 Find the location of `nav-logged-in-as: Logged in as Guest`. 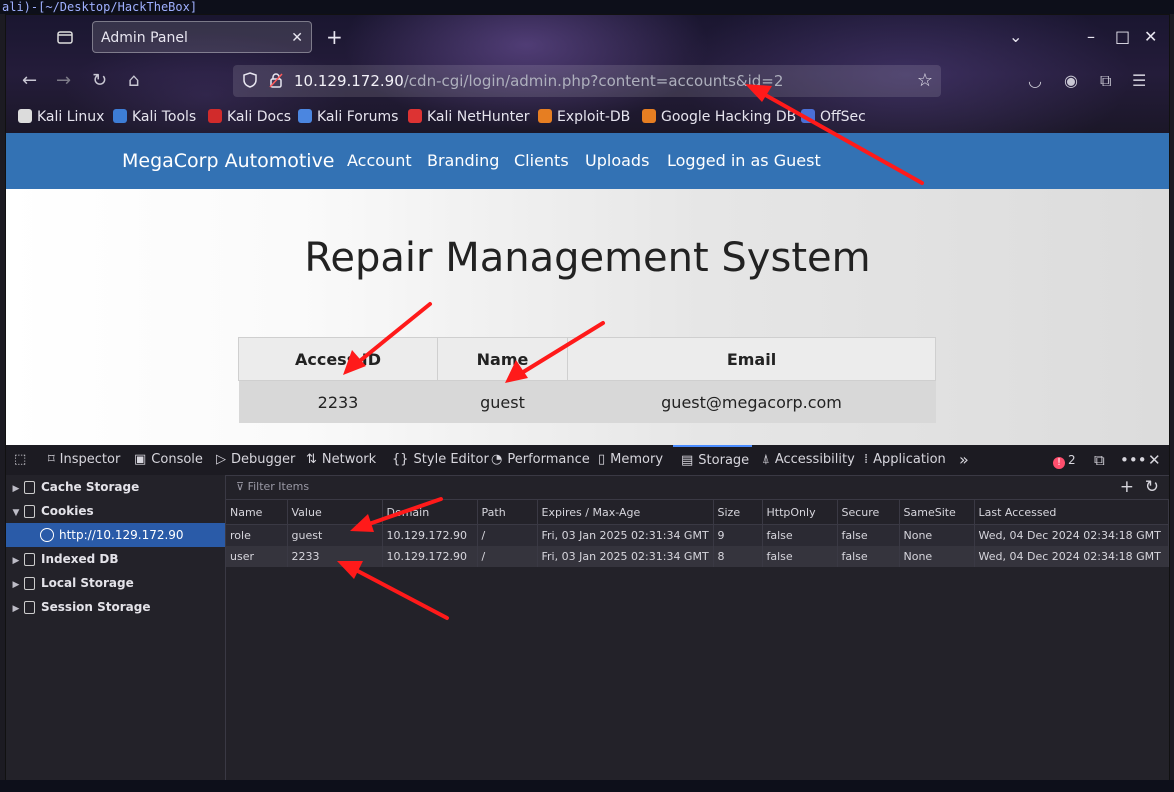

nav-logged-in-as: Logged in as Guest is located at coordinates (744, 161).